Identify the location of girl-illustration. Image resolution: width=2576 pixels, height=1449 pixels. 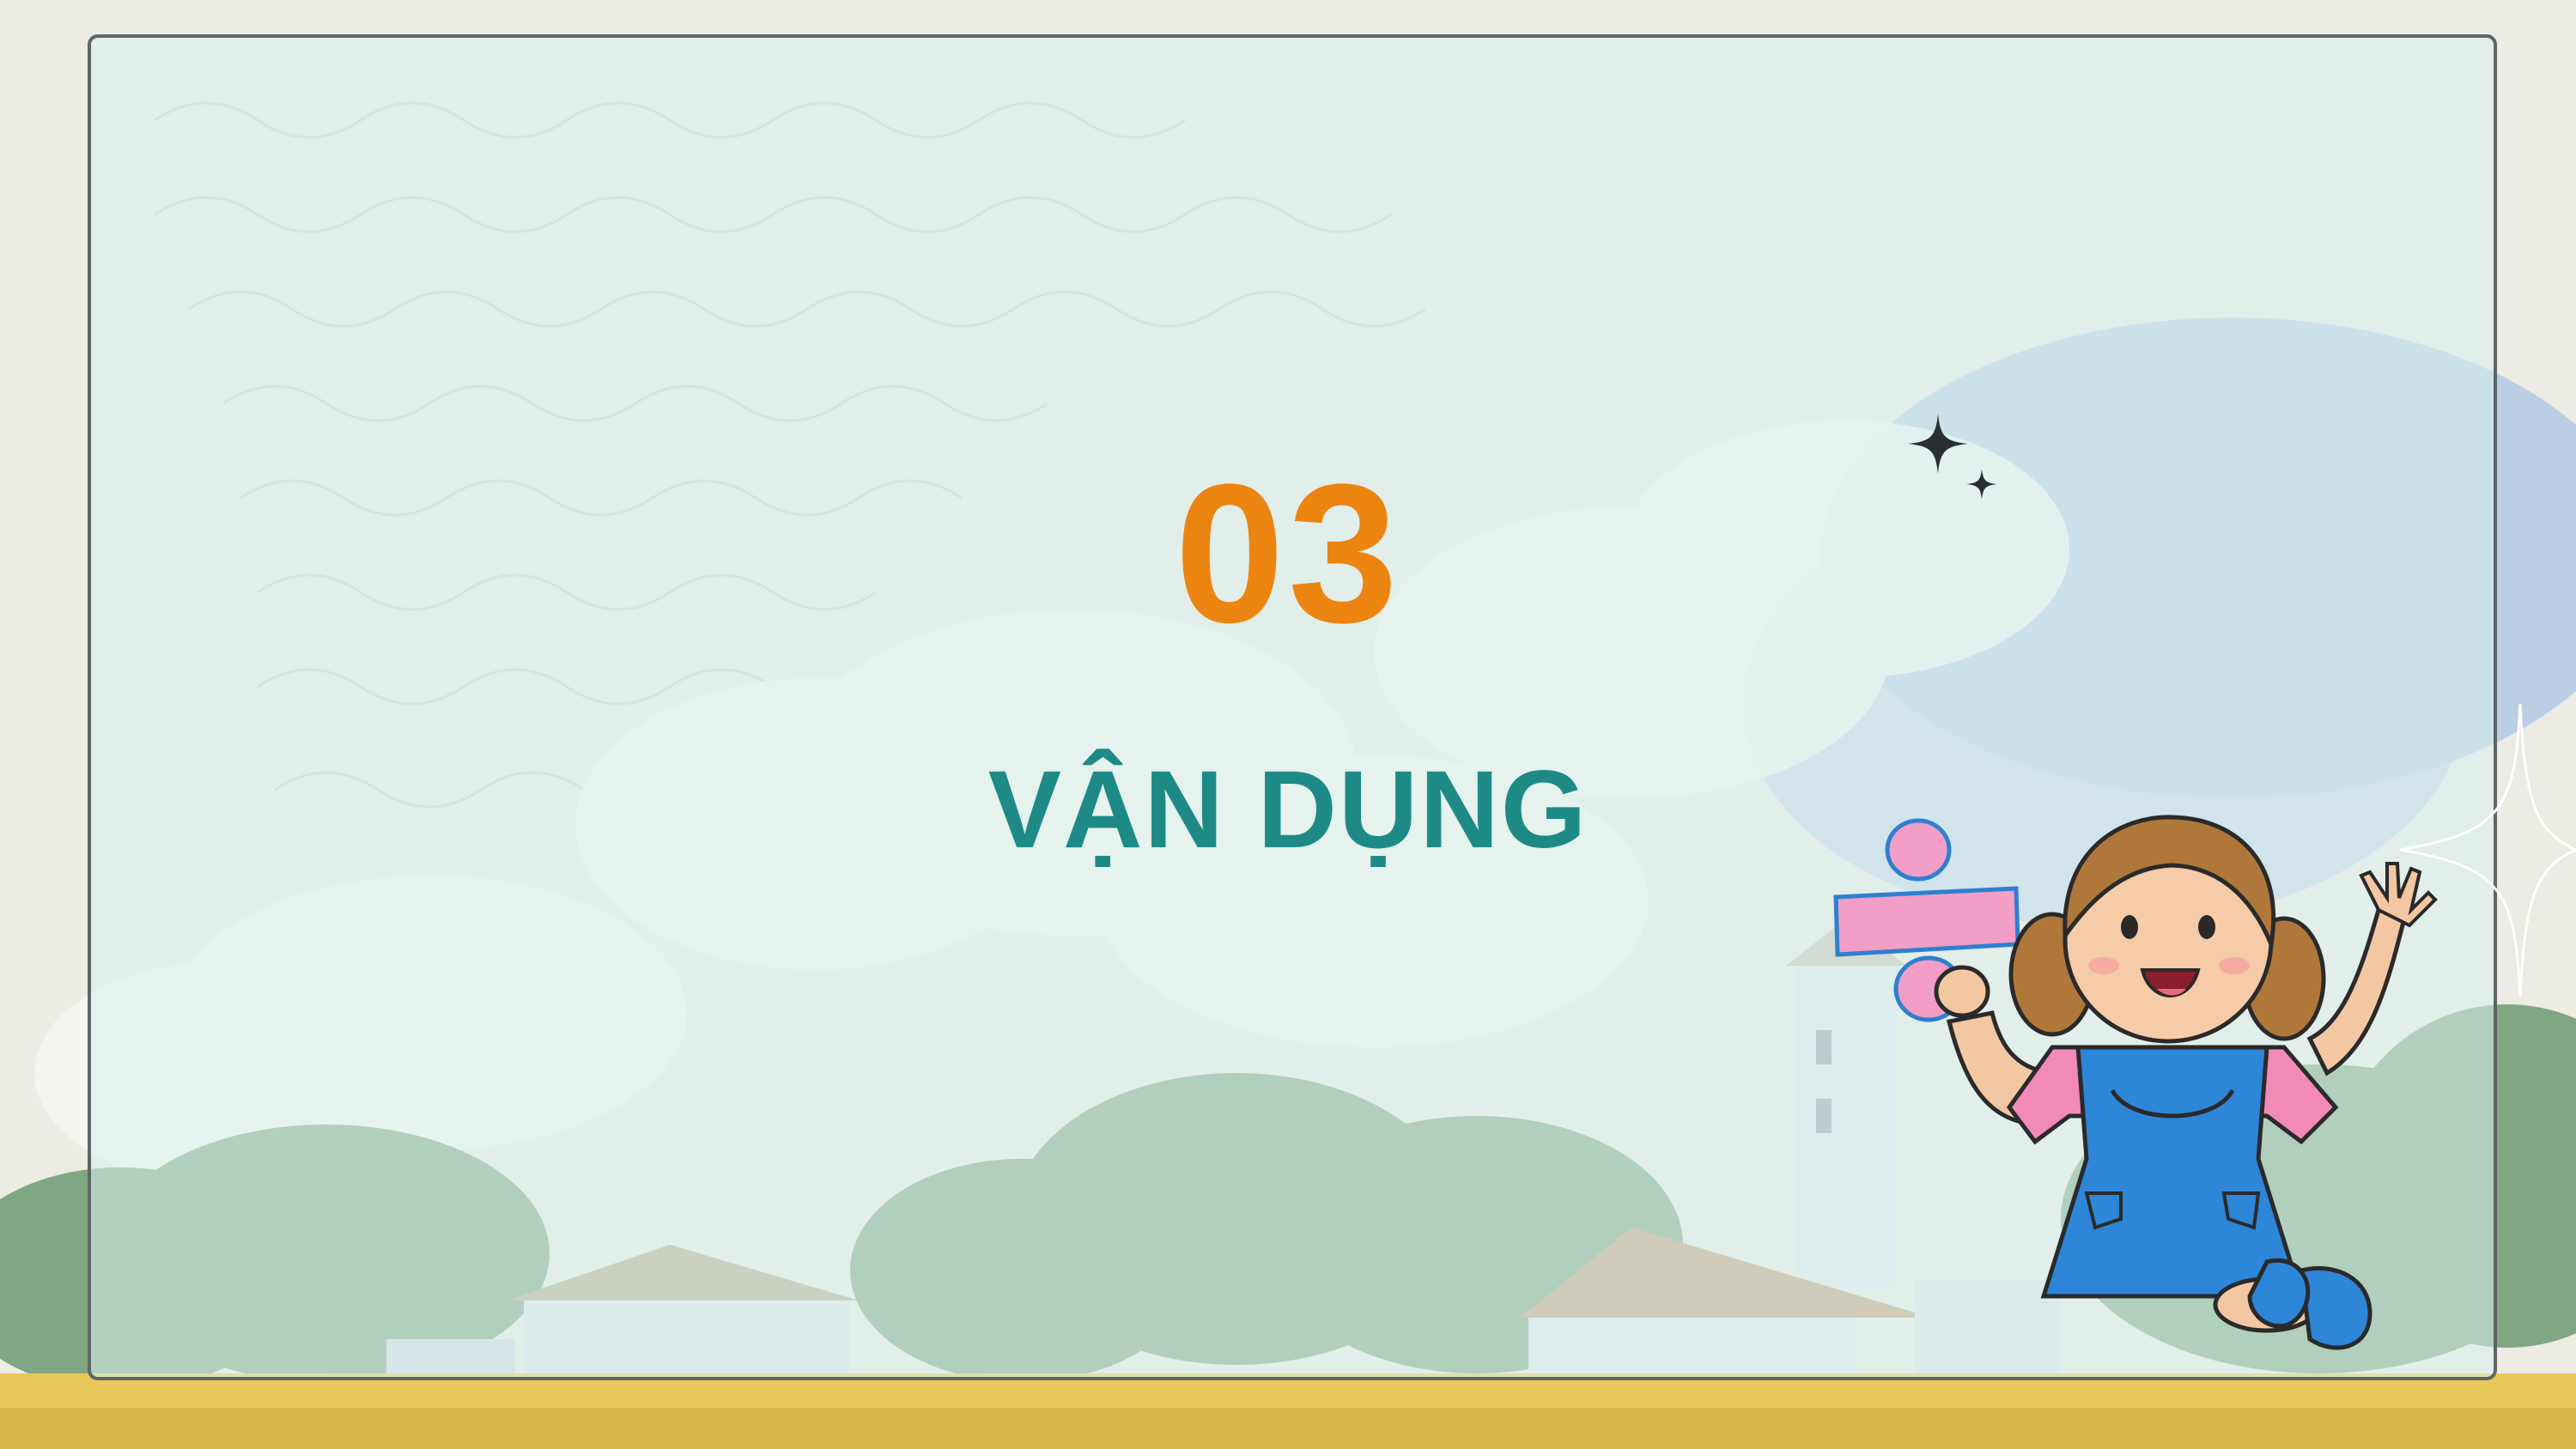
(2135, 1082).